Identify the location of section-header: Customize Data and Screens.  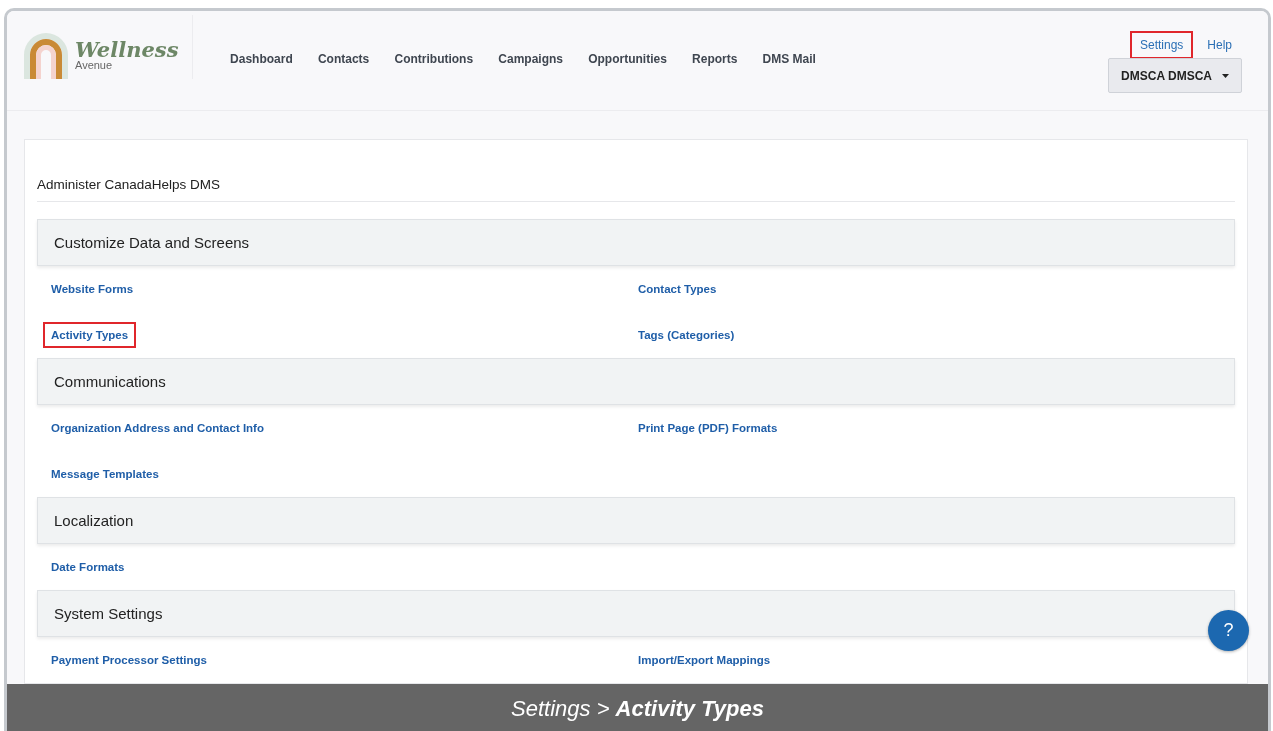
(636, 242).